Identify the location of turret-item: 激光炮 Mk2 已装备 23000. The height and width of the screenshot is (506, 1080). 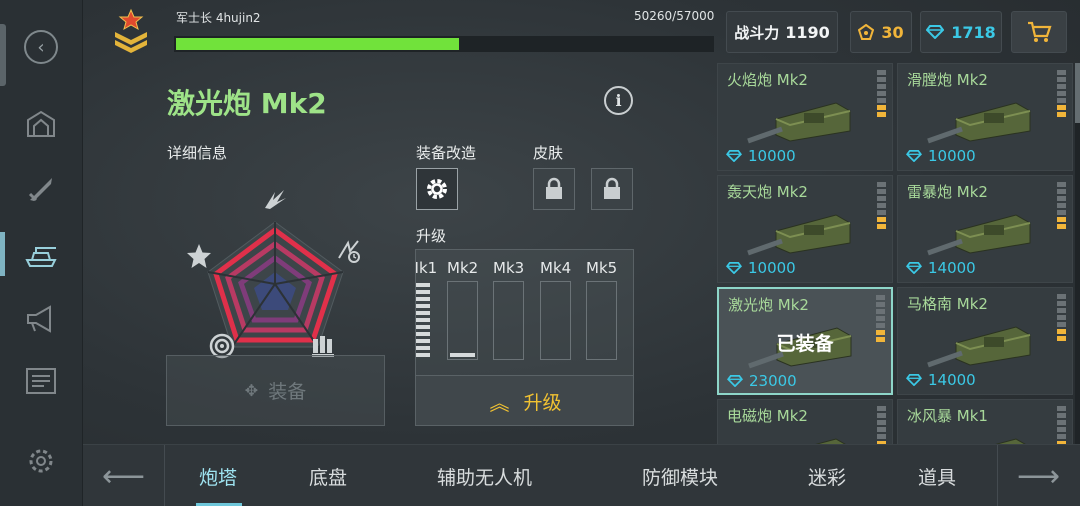
(805, 341).